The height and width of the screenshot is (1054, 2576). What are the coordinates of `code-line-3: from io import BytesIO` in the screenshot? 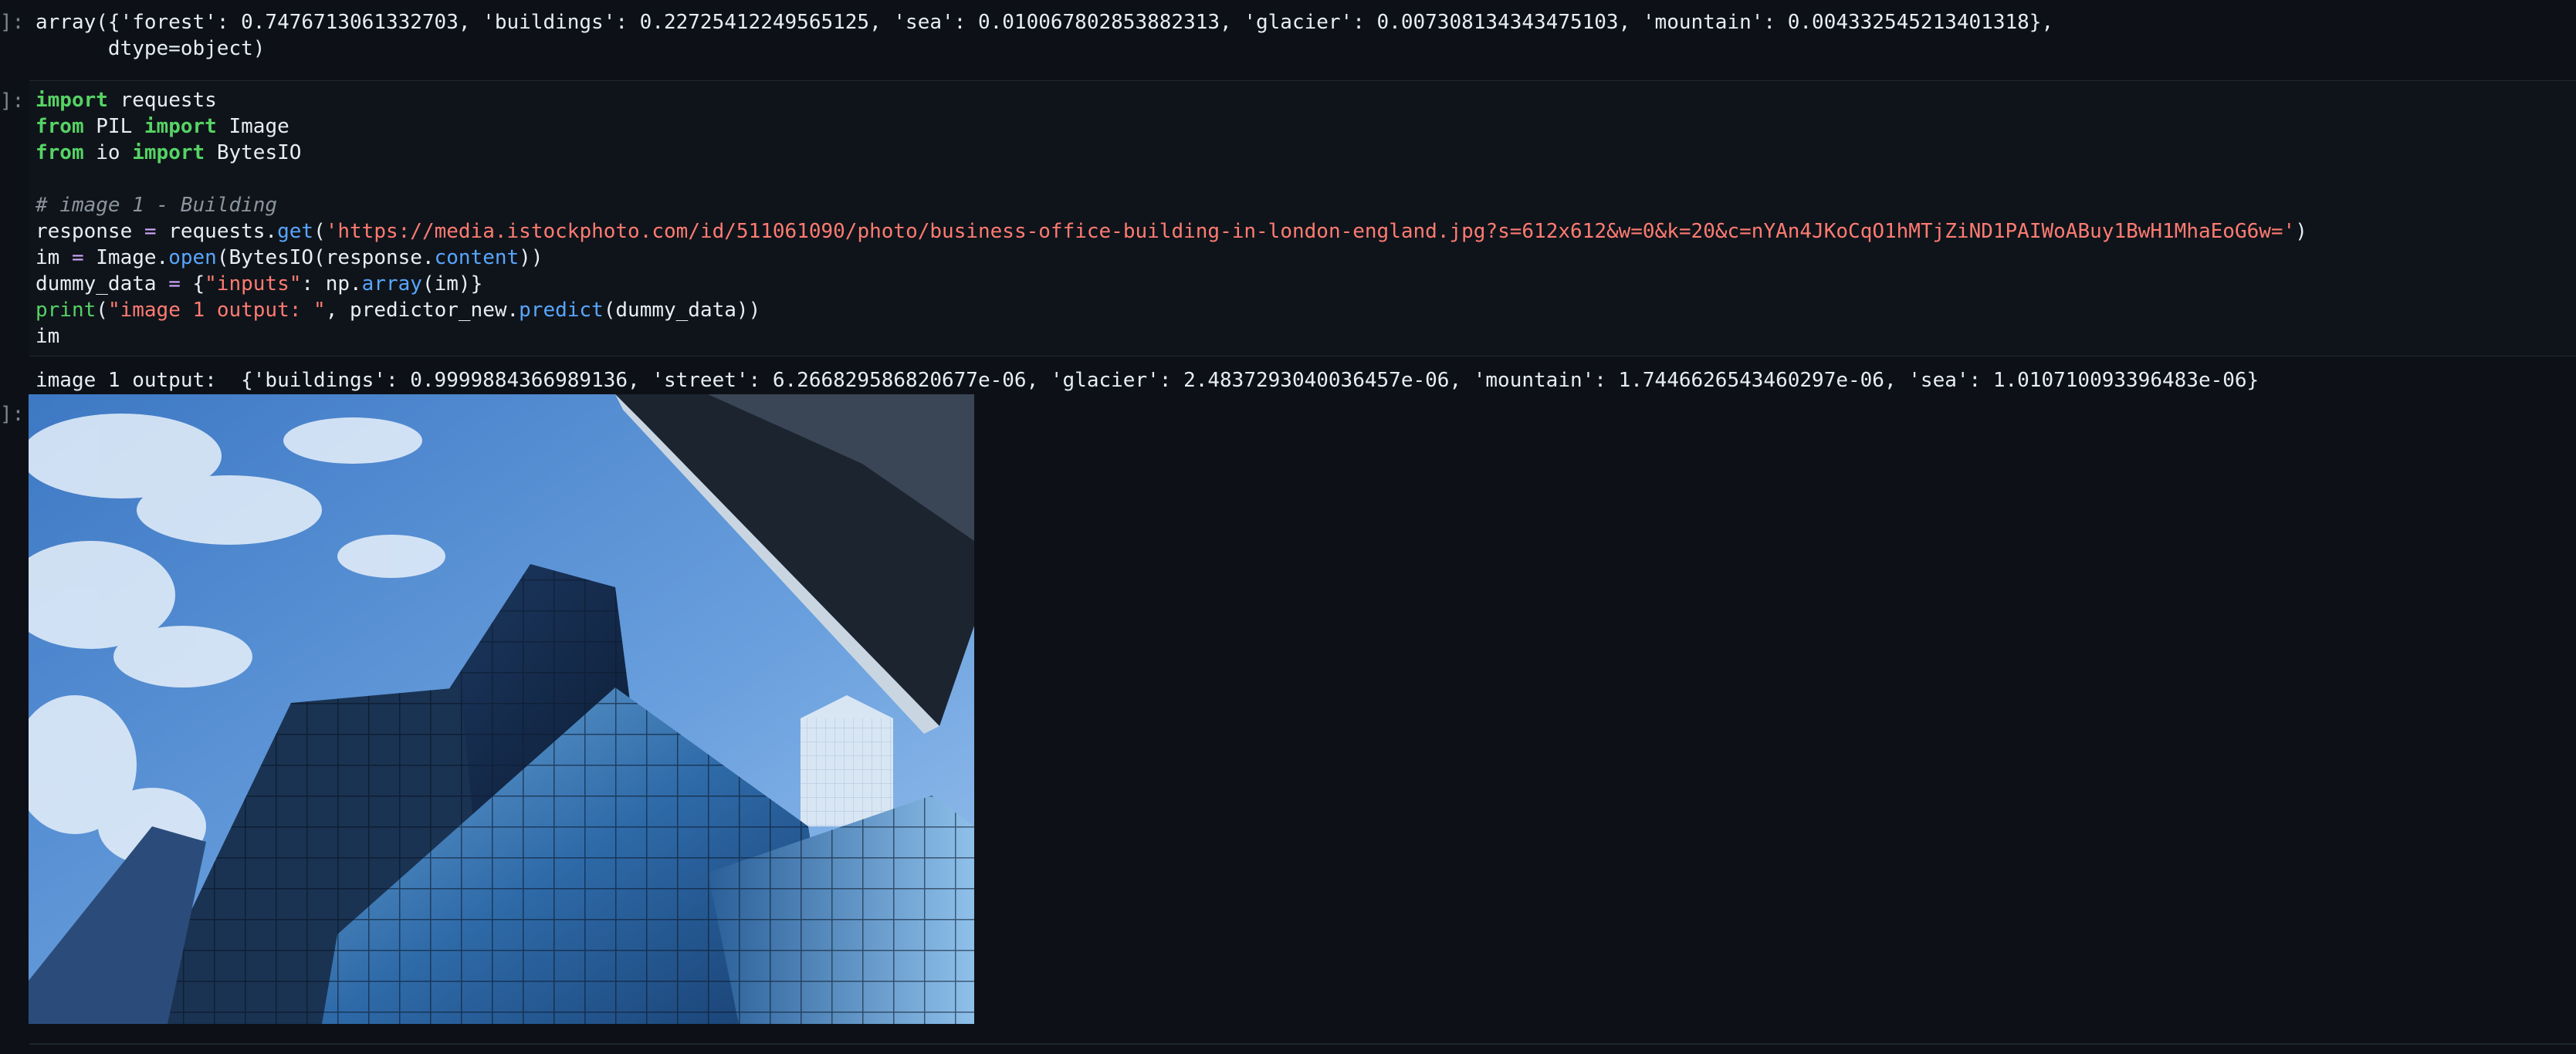 It's located at (169, 152).